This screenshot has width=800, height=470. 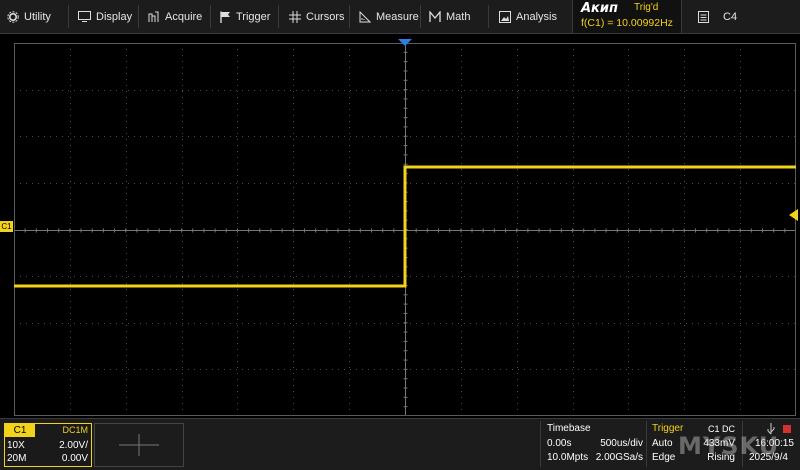 What do you see at coordinates (505, 16) in the screenshot?
I see `image-icon` at bounding box center [505, 16].